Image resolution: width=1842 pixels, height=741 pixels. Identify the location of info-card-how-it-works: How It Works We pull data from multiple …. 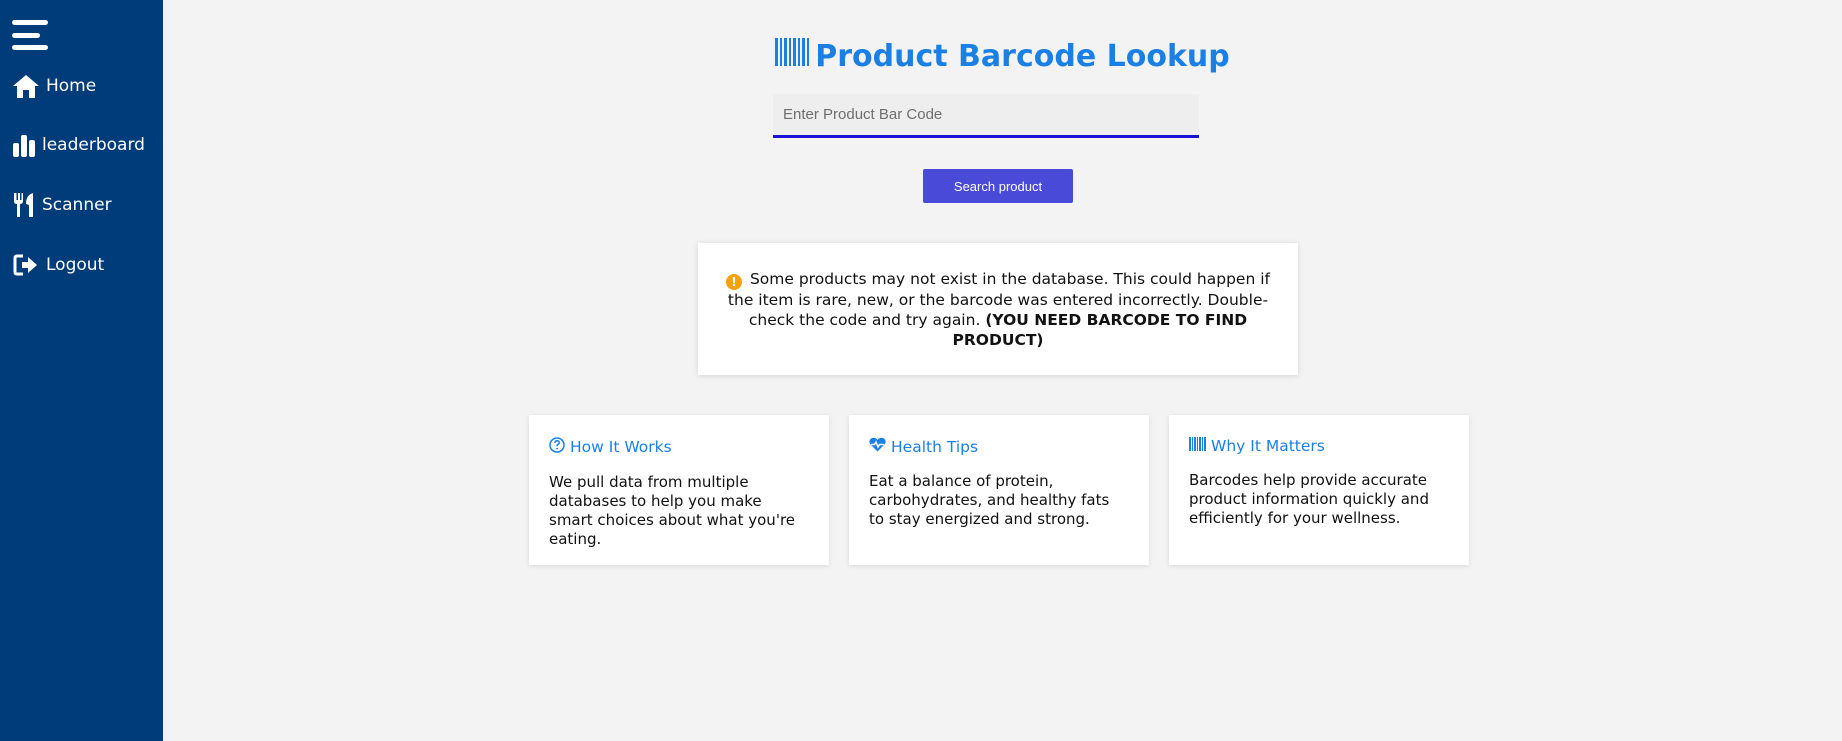
(679, 490).